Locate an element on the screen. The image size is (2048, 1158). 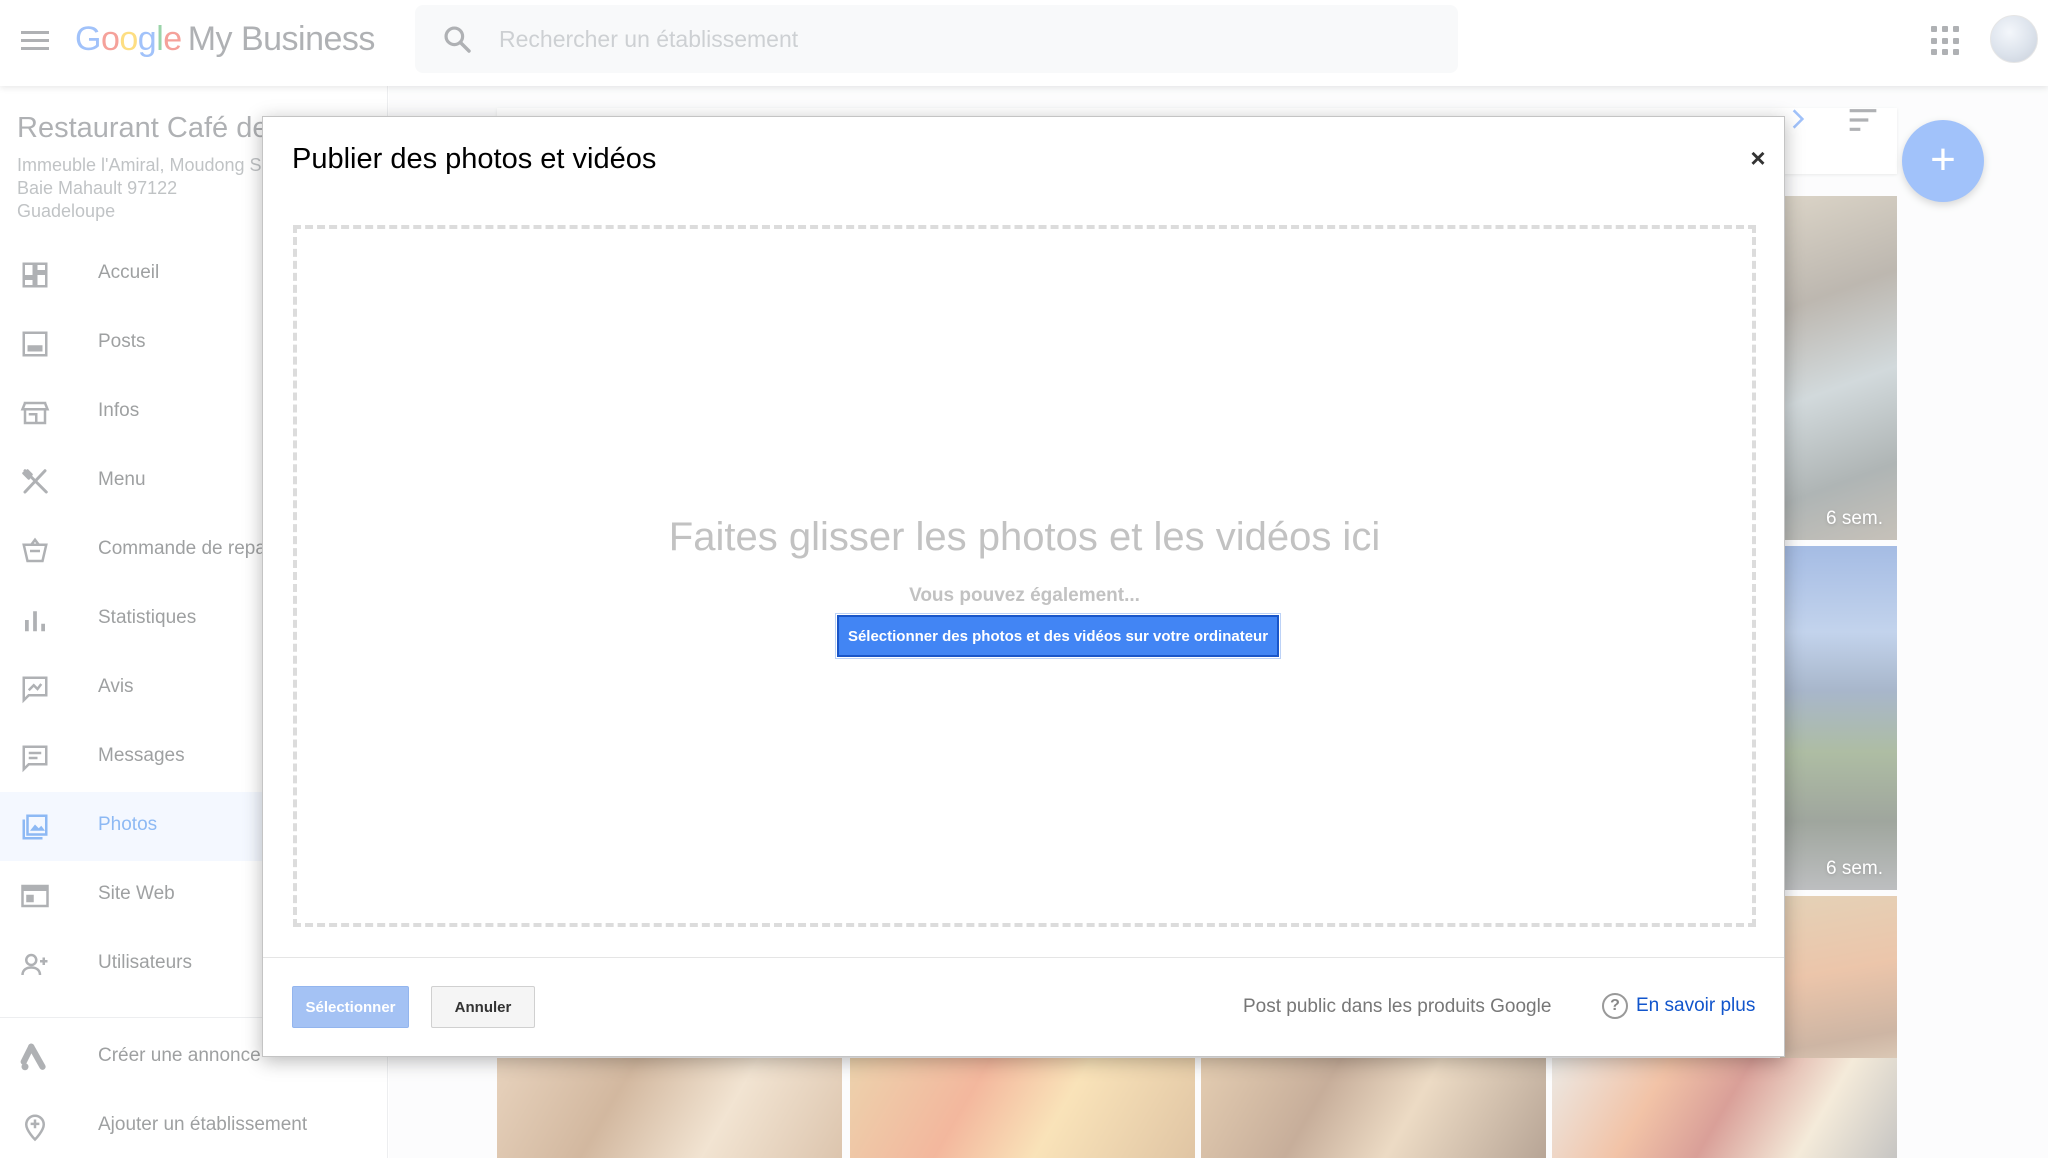
dialog-title: Publier des photos et vidéos is located at coordinates (474, 159).